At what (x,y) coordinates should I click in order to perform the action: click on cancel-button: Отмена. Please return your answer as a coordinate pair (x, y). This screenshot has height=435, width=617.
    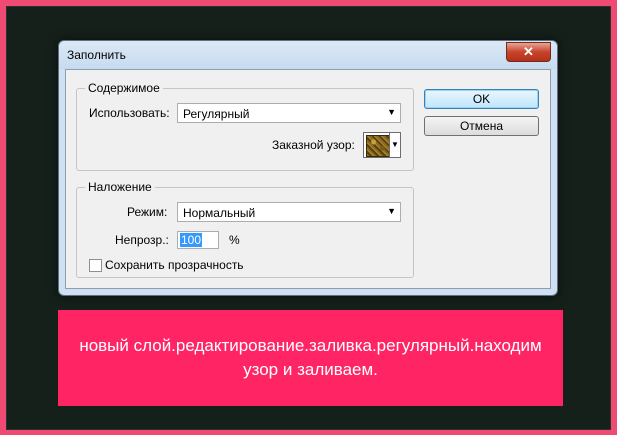
    Looking at the image, I should click on (481, 126).